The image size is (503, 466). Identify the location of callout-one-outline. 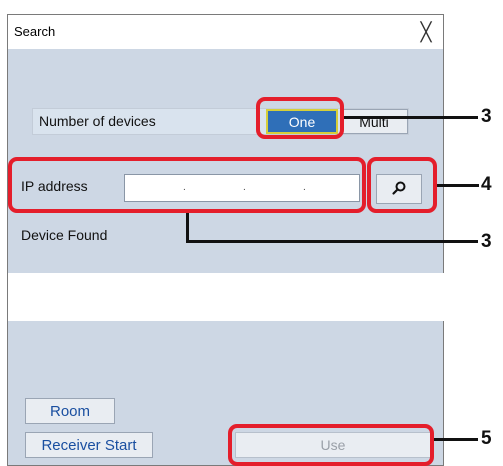
(300, 118).